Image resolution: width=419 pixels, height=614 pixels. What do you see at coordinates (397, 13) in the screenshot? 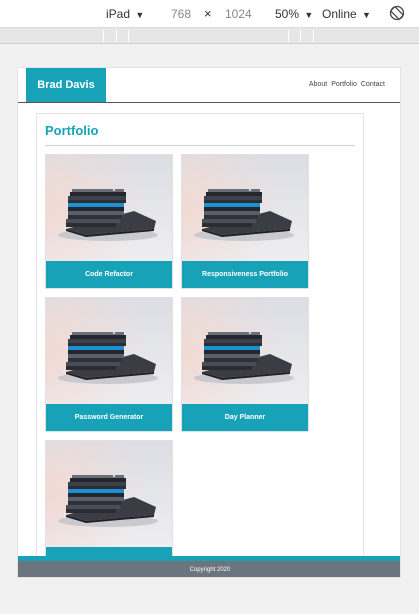
I see `rotate-icon` at bounding box center [397, 13].